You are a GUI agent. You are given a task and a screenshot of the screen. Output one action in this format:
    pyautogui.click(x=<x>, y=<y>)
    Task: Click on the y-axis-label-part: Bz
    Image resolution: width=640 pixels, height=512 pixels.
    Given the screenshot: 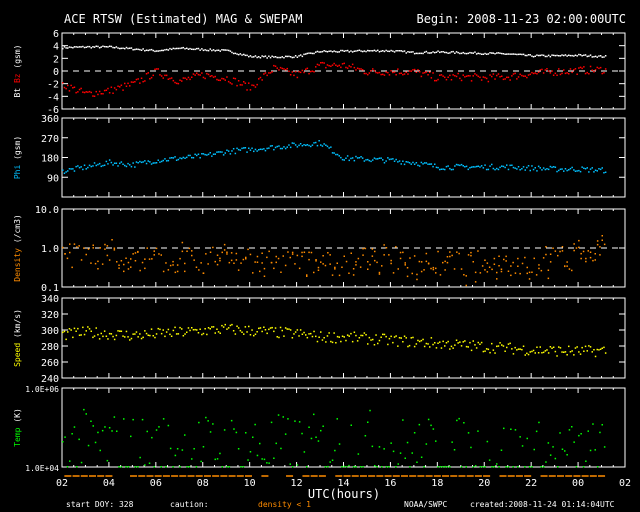 What is the action you would take?
    pyautogui.click(x=17, y=78)
    